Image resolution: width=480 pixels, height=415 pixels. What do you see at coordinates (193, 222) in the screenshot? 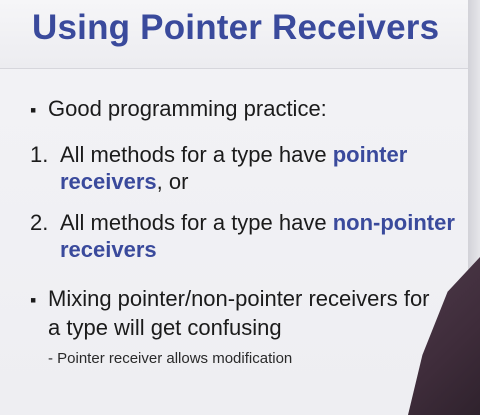
I see `list-text-2-lead: All methods for a type have` at bounding box center [193, 222].